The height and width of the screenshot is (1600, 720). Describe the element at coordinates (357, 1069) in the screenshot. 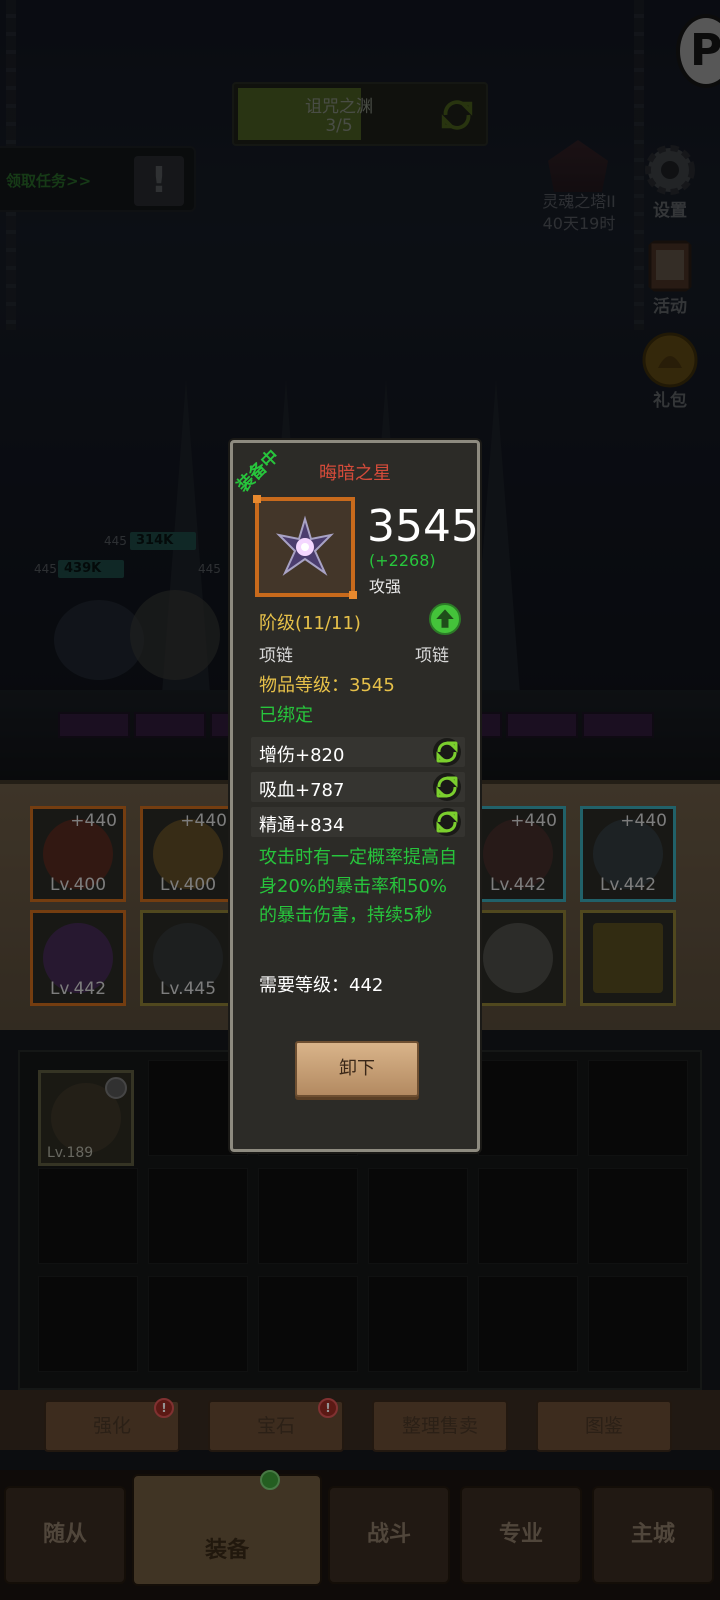

I see `unequip-button: 卸下` at that location.